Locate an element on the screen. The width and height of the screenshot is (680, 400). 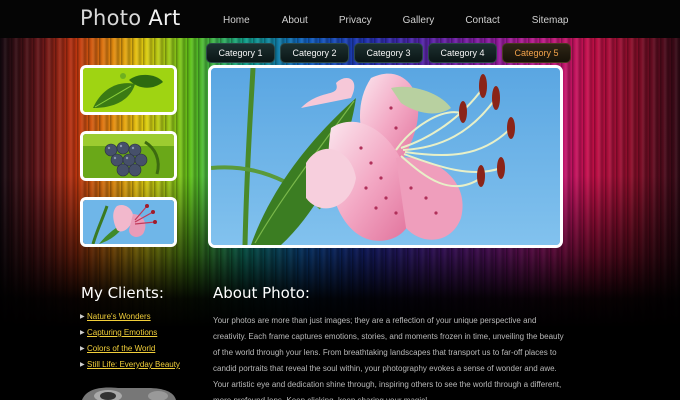
site-logo: Photo Art is located at coordinates (130, 18).